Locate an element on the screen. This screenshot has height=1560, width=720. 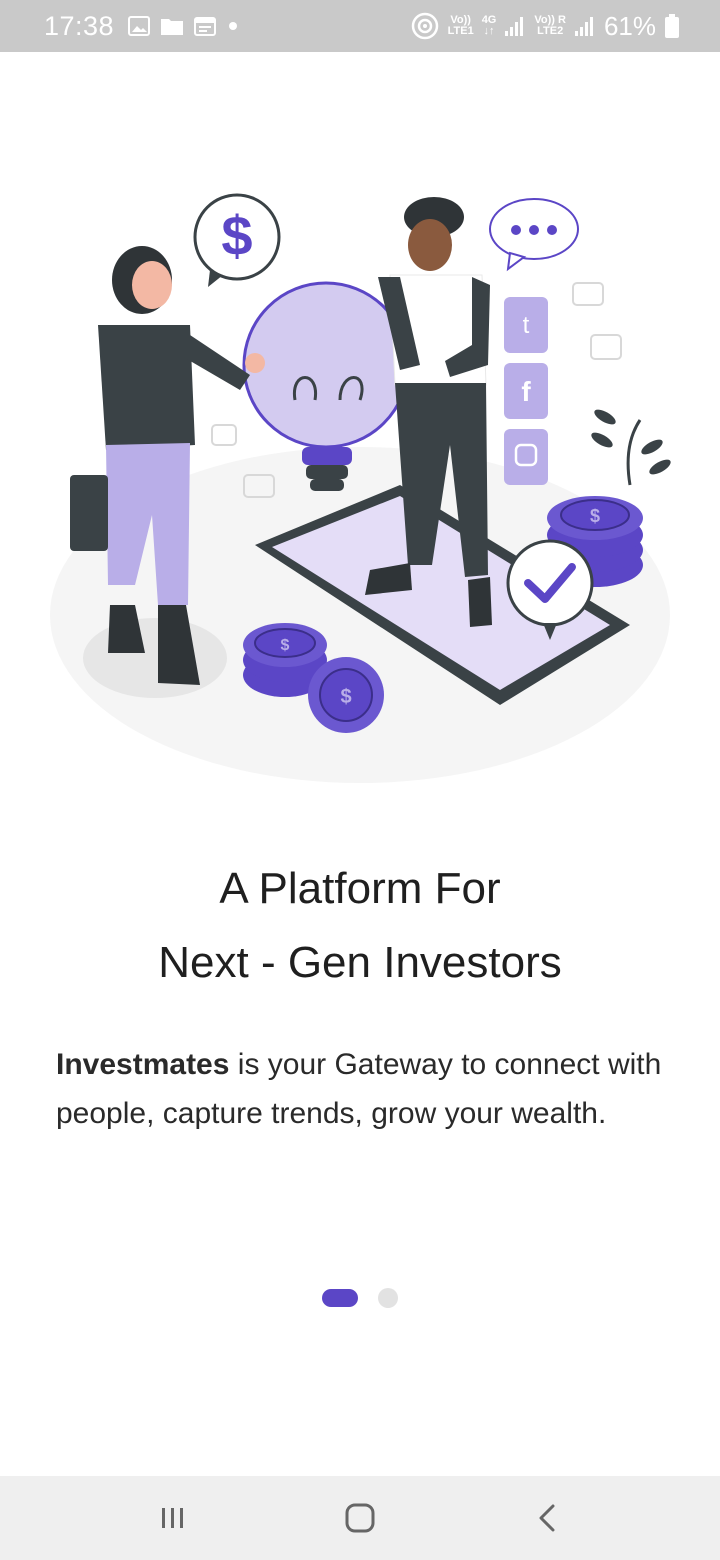
data-arrows-icon: ↓↑ is located at coordinates (489, 31).